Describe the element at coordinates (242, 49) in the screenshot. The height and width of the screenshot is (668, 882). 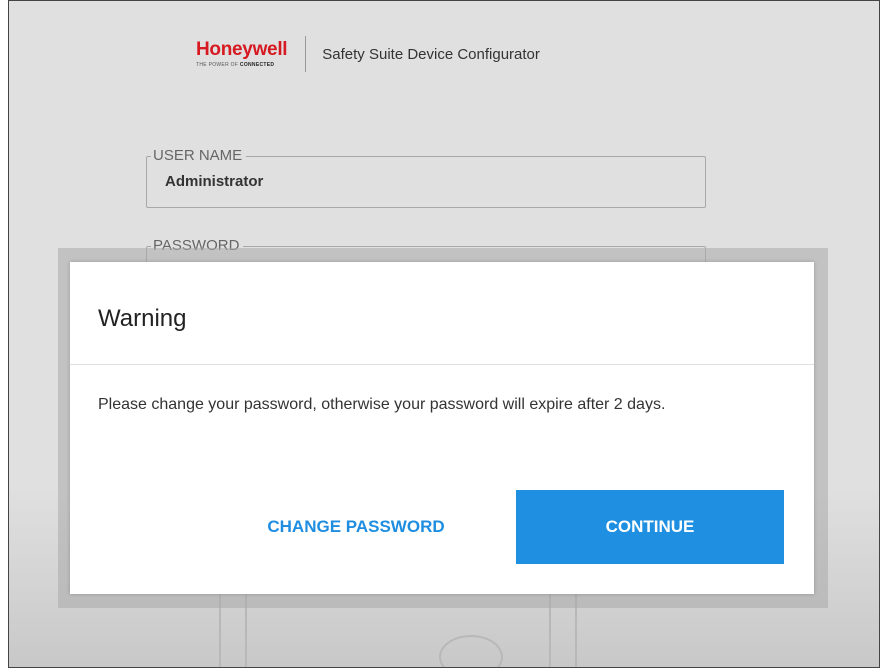
I see `logo-brand: Honeywell` at that location.